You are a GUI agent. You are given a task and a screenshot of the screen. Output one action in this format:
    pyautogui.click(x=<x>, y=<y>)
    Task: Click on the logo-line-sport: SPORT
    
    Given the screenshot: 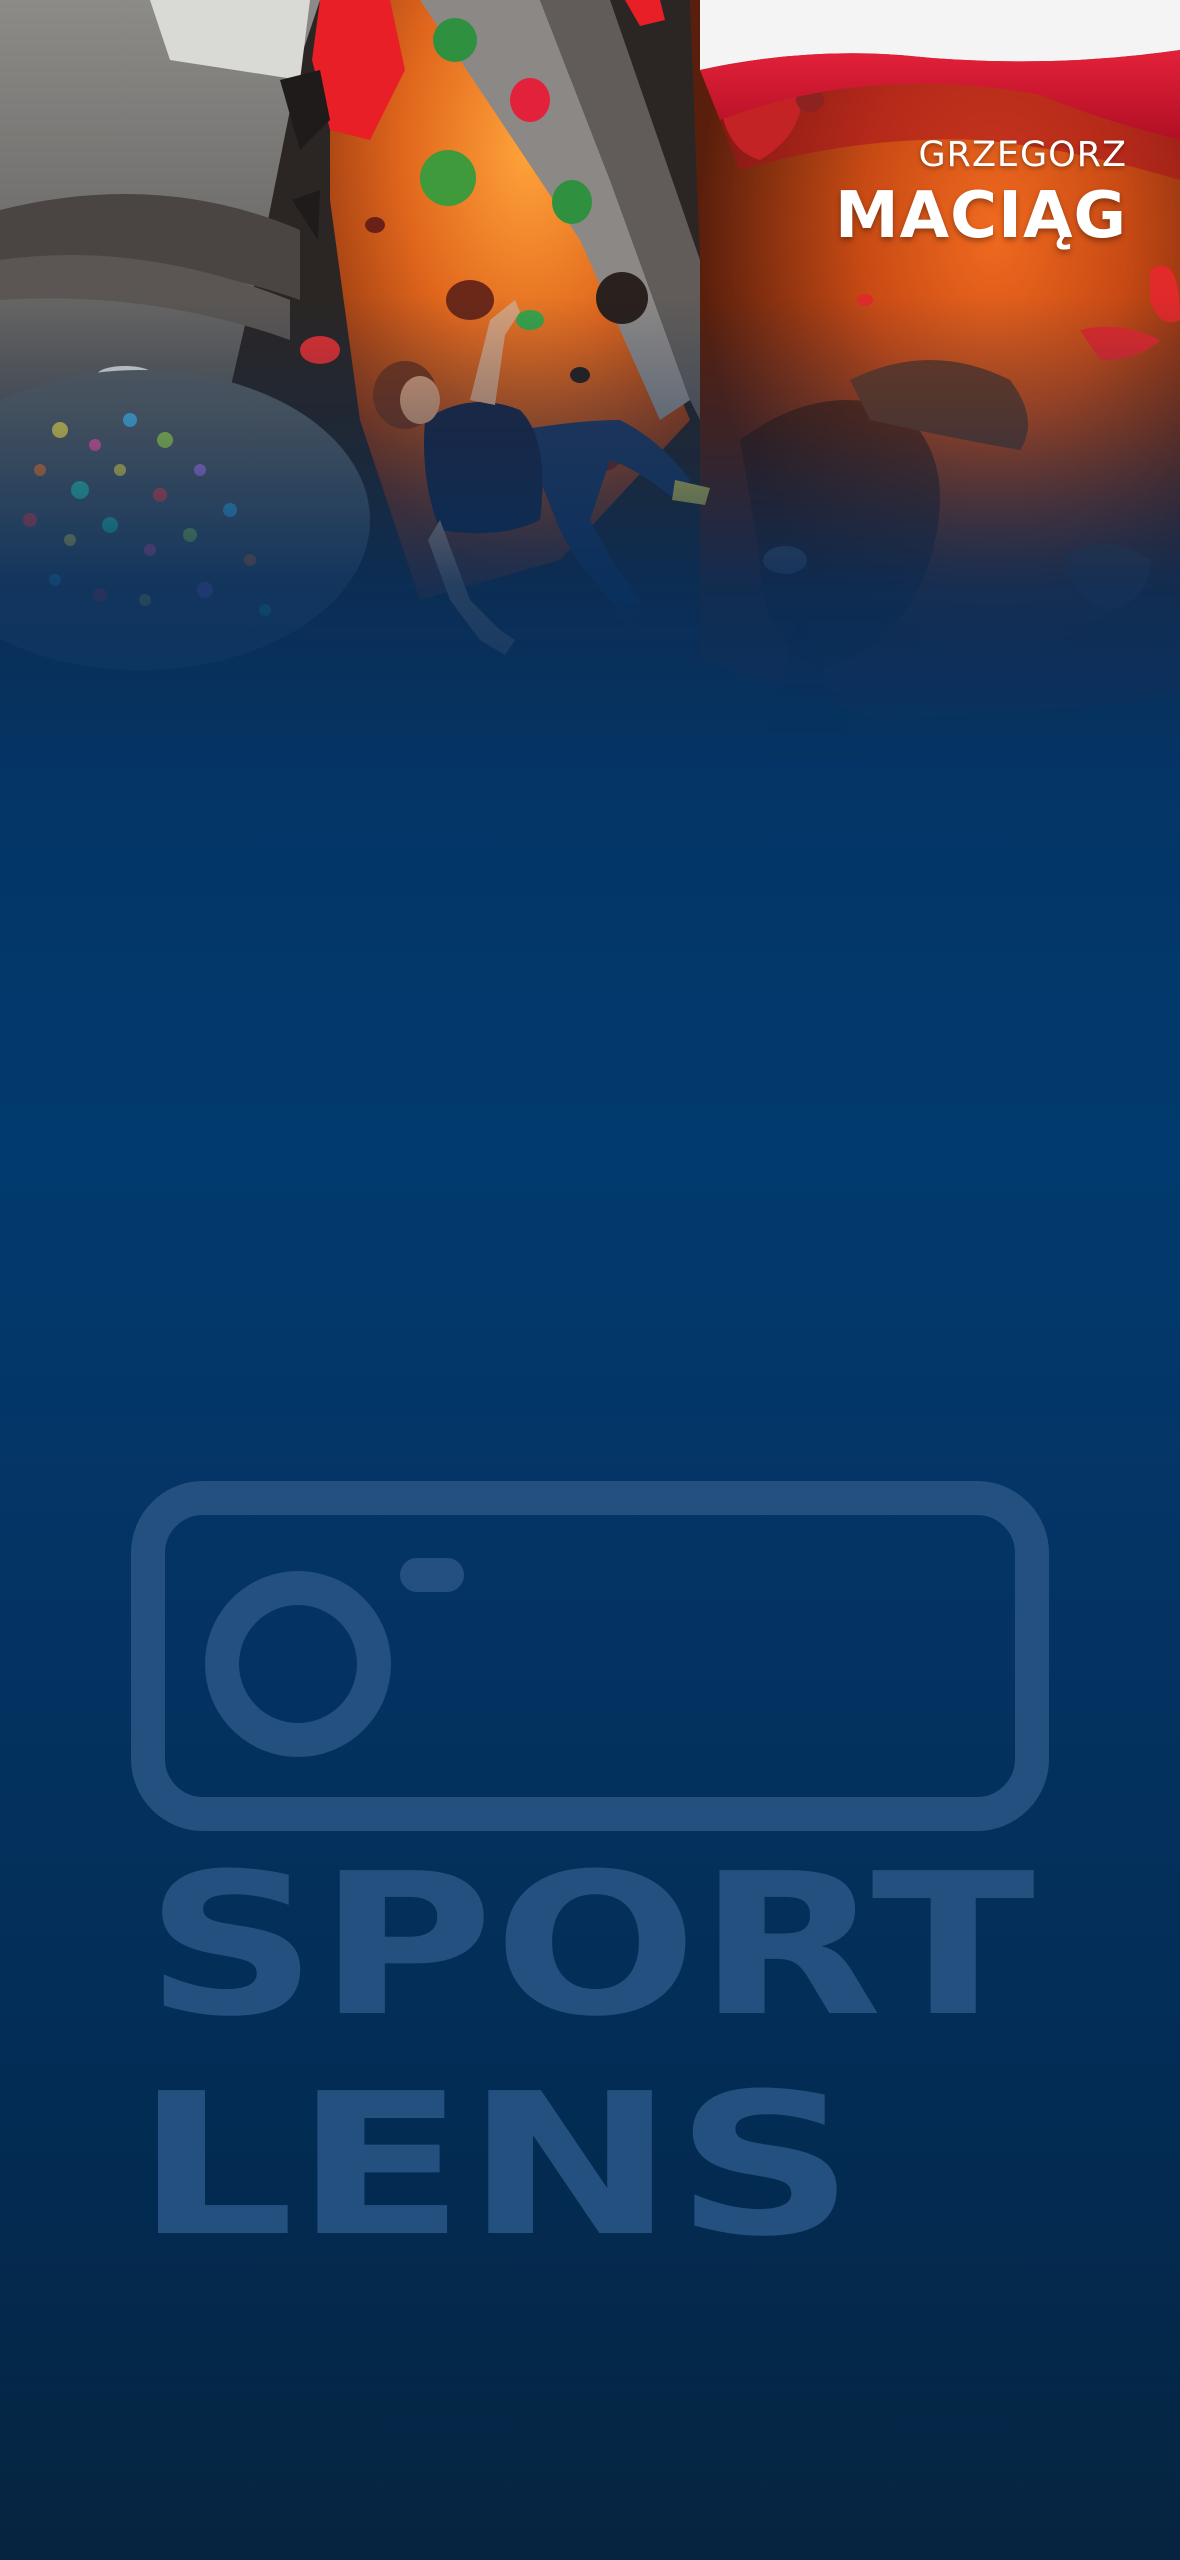 What is the action you would take?
    pyautogui.click(x=590, y=1946)
    